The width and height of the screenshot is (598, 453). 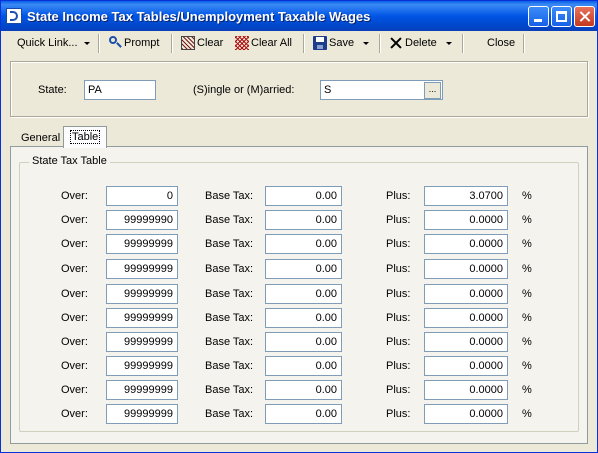 I want to click on maximize-button, so click(x=561, y=16).